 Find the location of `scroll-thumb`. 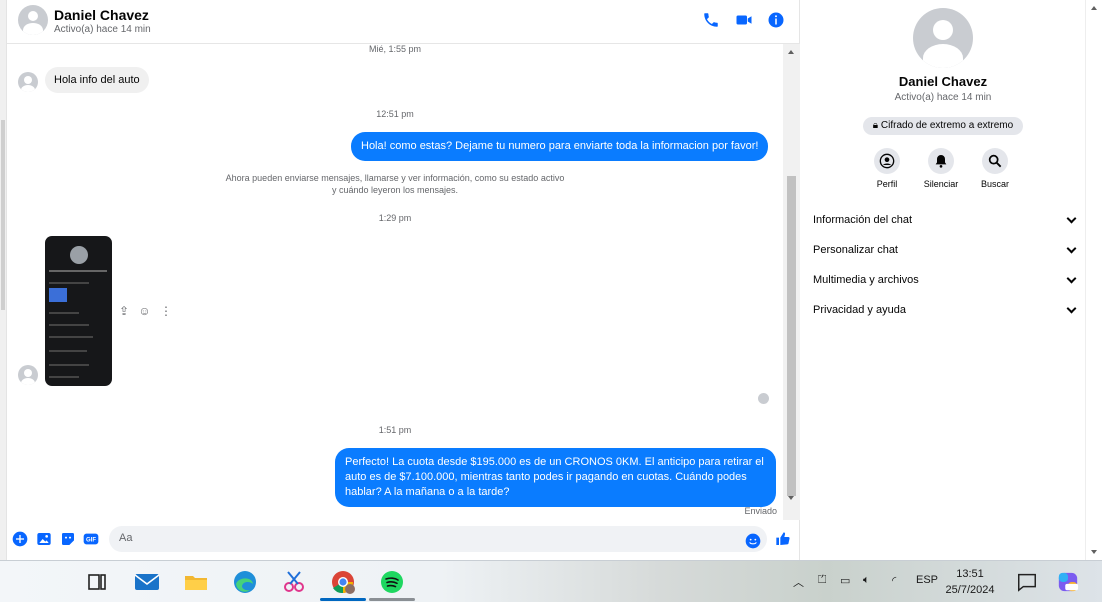

scroll-thumb is located at coordinates (791, 336).